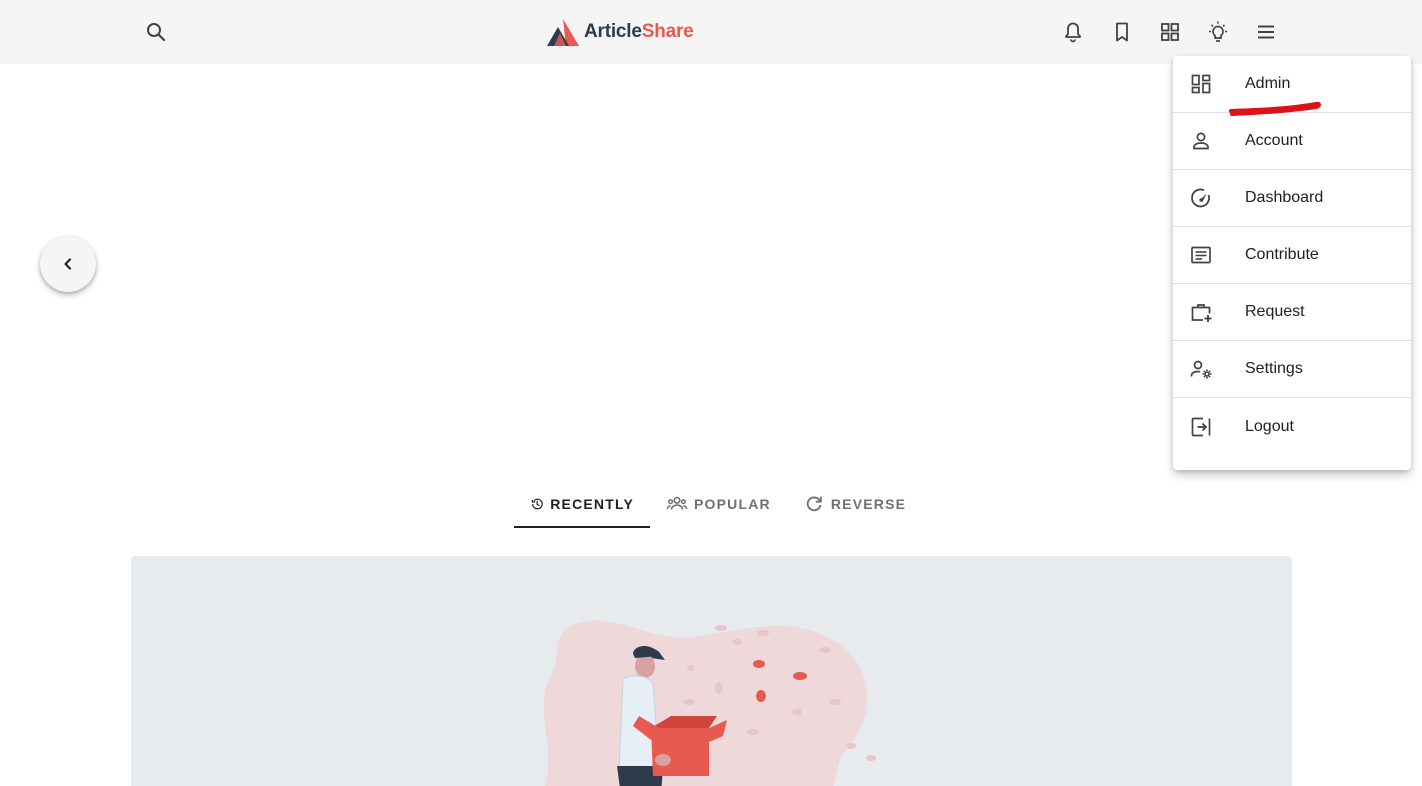  I want to click on menu-item-contribute-label: Contribute, so click(1282, 254).